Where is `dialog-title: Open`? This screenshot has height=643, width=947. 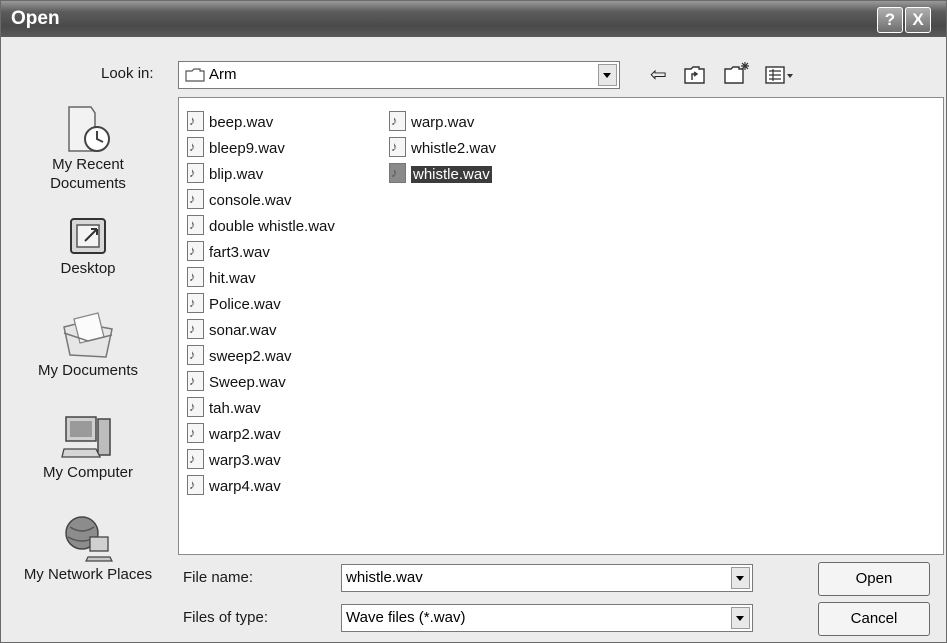
dialog-title: Open is located at coordinates (35, 18).